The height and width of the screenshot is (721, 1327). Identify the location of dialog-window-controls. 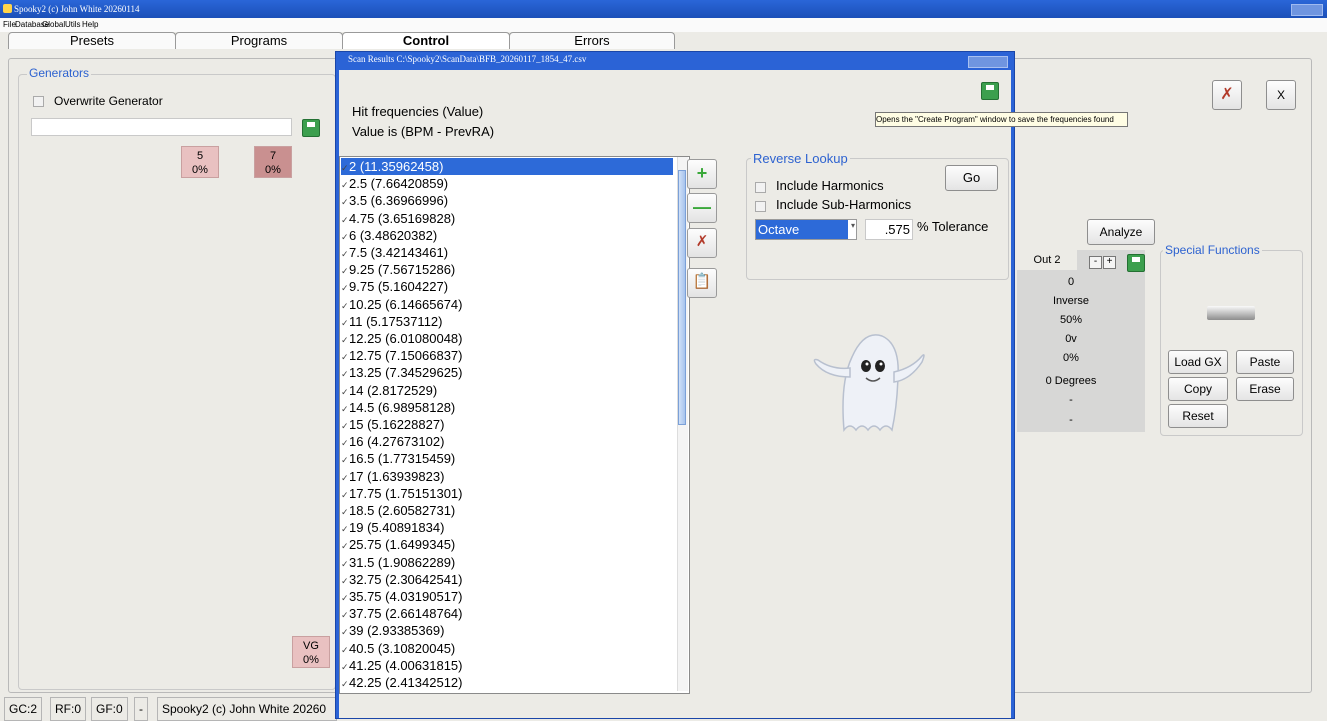
(988, 62).